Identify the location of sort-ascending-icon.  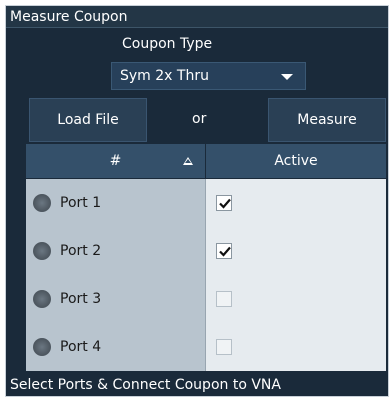
(188, 161).